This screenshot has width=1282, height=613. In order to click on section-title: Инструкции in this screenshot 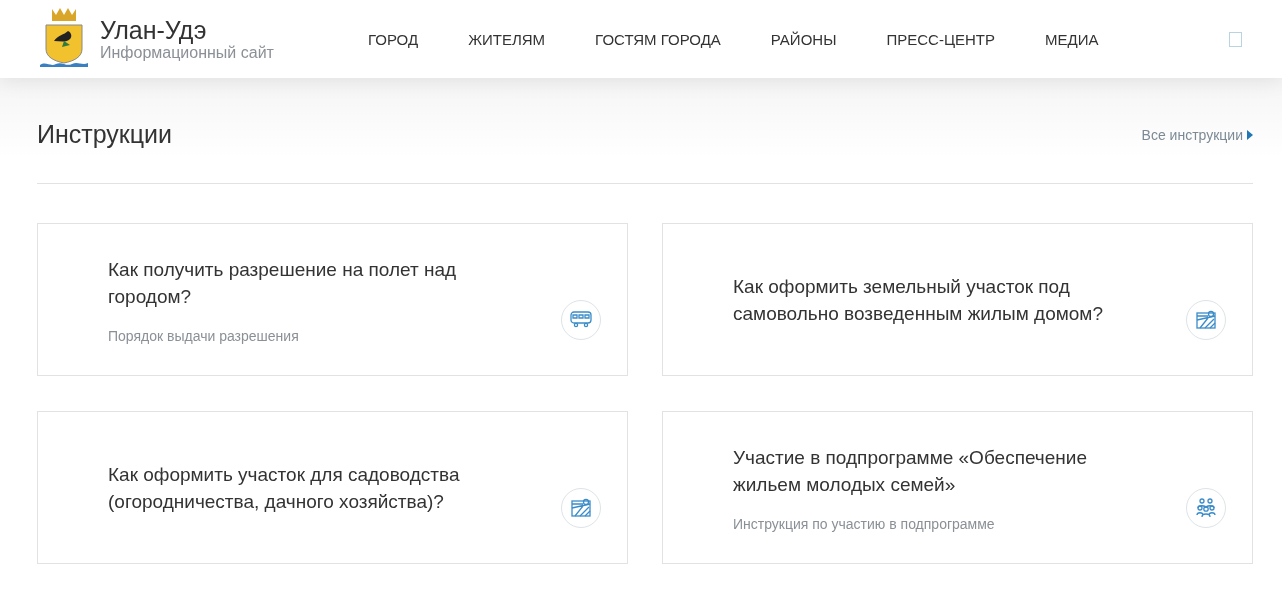, I will do `click(105, 134)`.